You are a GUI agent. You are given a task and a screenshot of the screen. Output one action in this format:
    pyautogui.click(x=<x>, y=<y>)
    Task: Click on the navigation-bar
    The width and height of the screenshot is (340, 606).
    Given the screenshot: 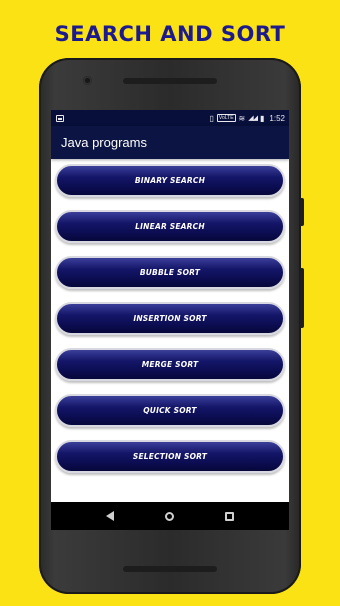 What is the action you would take?
    pyautogui.click(x=170, y=516)
    